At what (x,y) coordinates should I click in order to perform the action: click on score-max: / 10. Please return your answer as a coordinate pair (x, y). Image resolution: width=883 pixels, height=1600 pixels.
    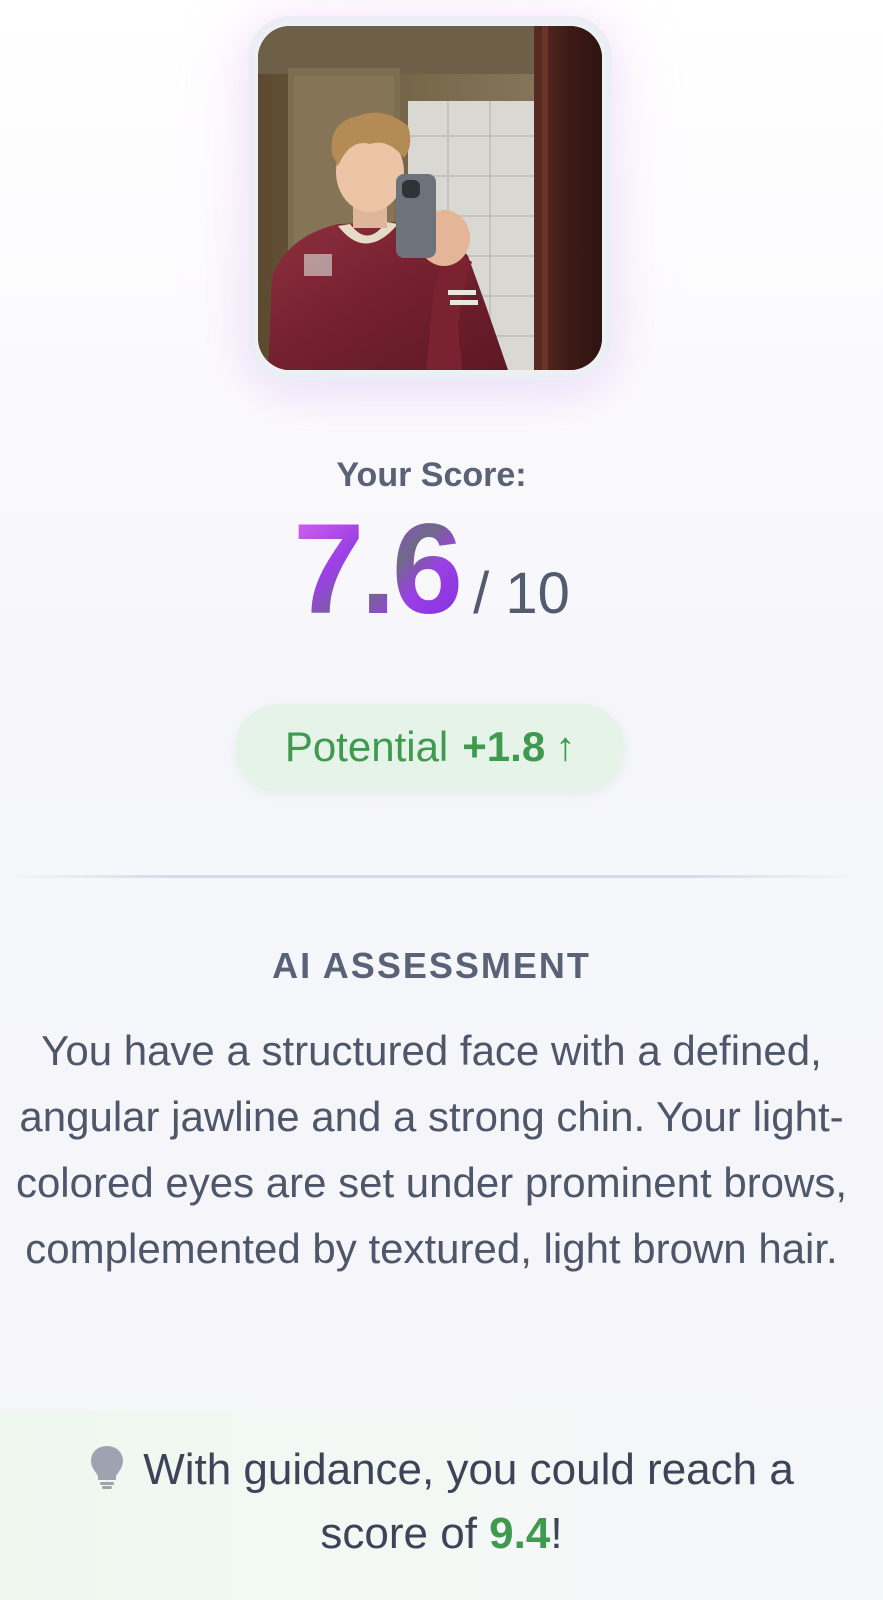
    Looking at the image, I should click on (521, 593).